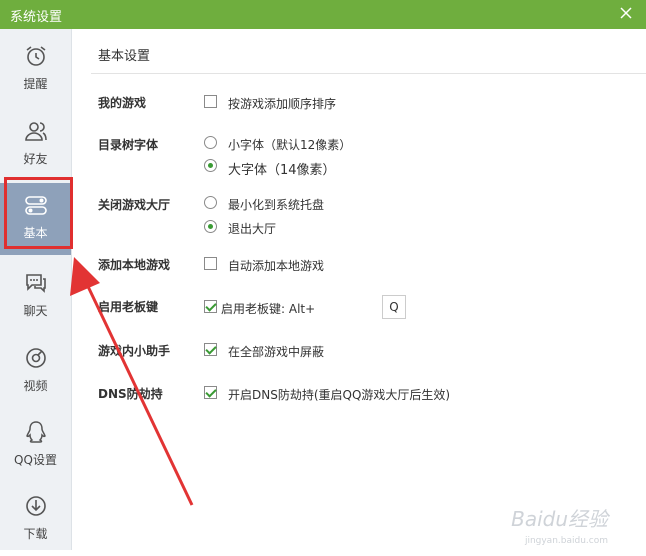 This screenshot has width=646, height=556. I want to click on sidebar-item-qq-settings: QQ设置, so click(35, 446).